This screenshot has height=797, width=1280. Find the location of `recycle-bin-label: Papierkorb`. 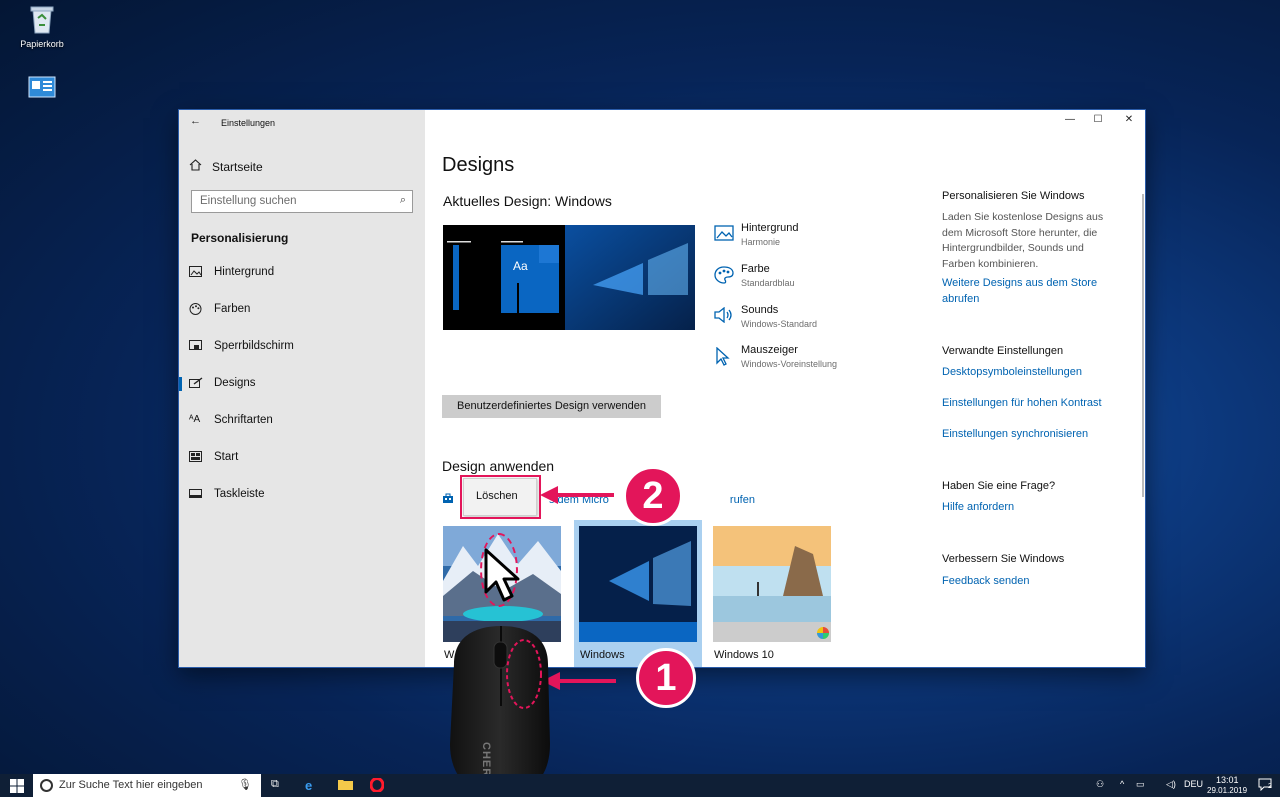

recycle-bin-label: Papierkorb is located at coordinates (42, 44).